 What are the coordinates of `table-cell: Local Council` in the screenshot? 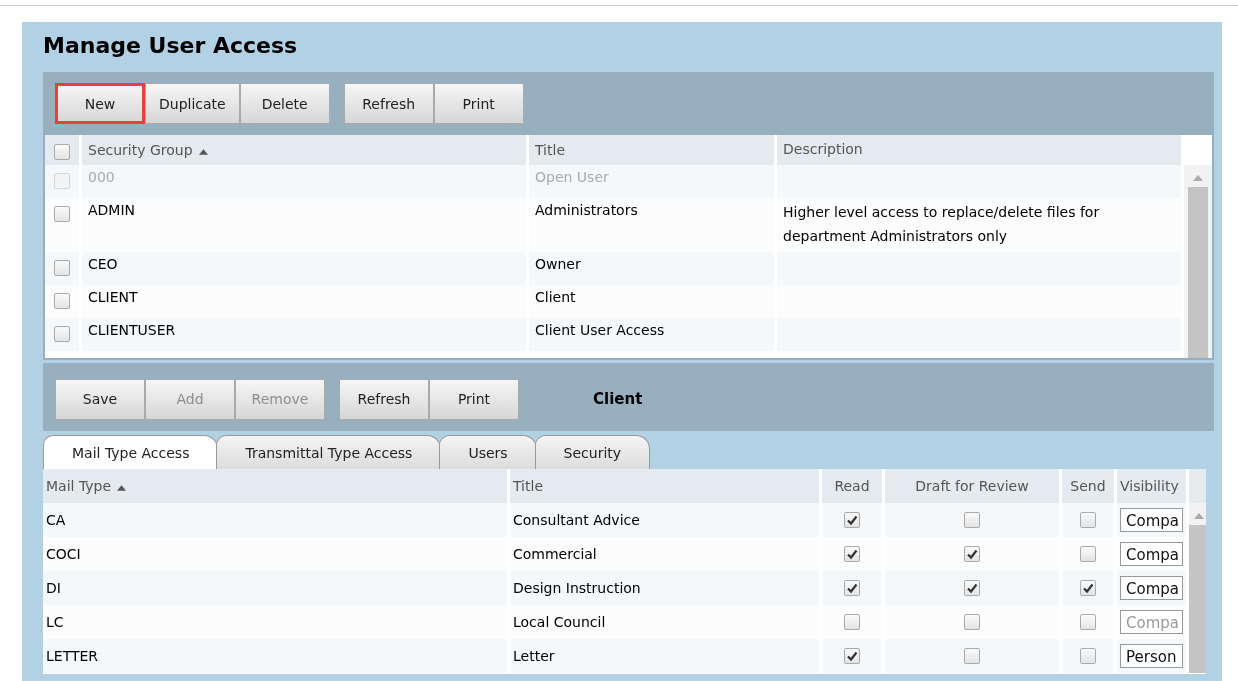 It's located at (559, 622).